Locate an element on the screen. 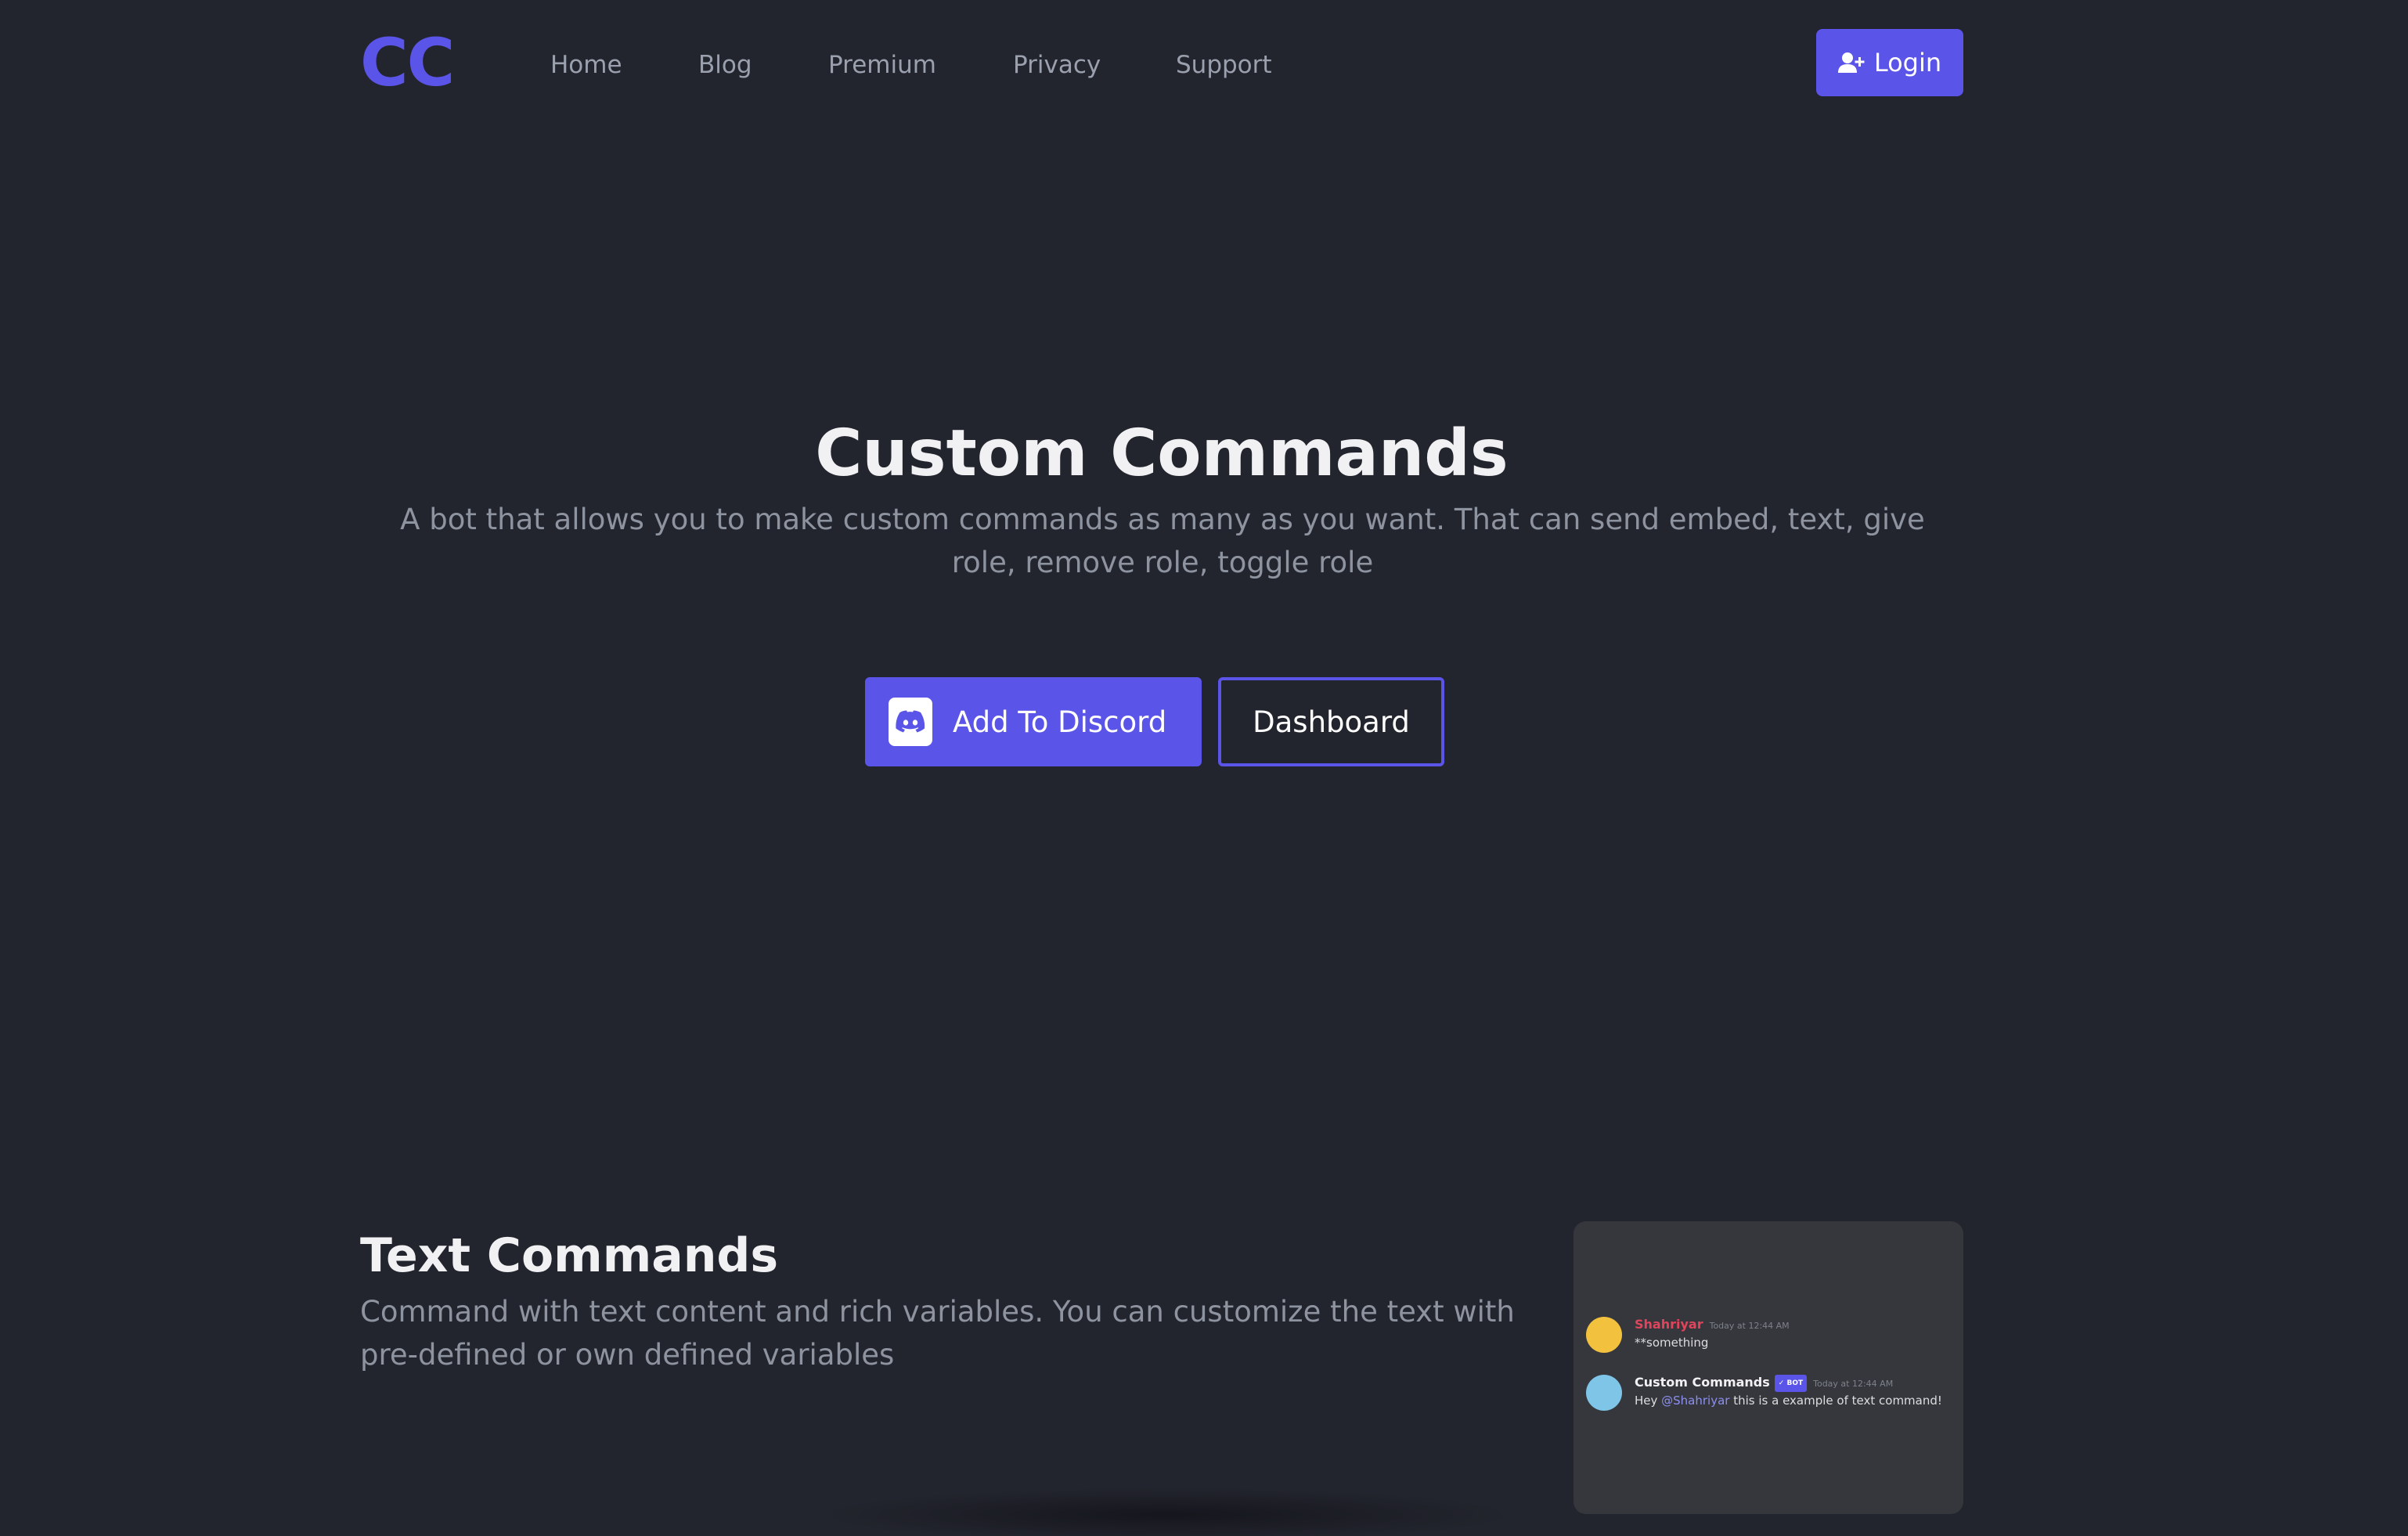 The height and width of the screenshot is (1536, 2408). message-text-suffix: this is a example of text command! is located at coordinates (1835, 1401).